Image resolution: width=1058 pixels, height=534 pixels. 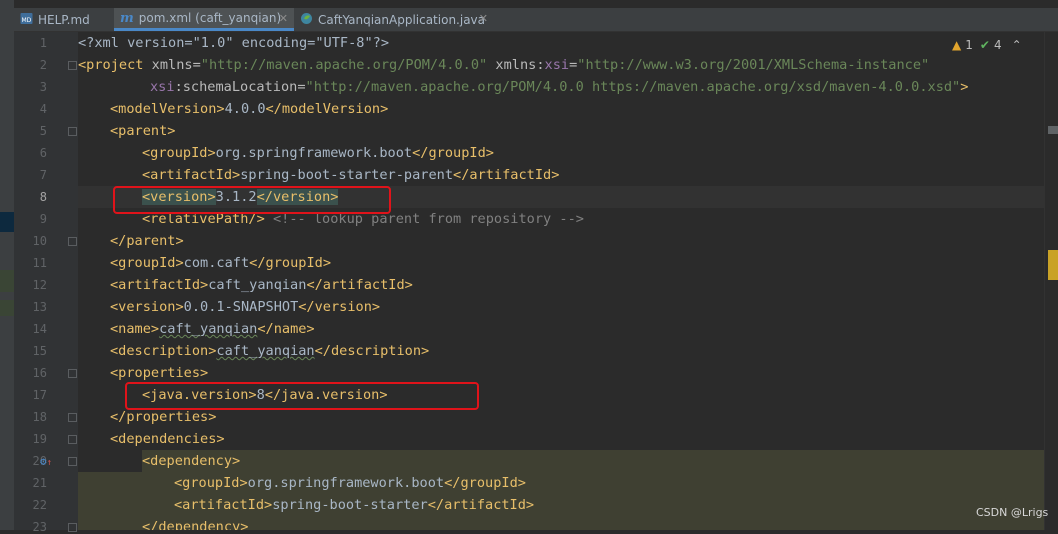 I want to click on line-number: 5, so click(x=43, y=131).